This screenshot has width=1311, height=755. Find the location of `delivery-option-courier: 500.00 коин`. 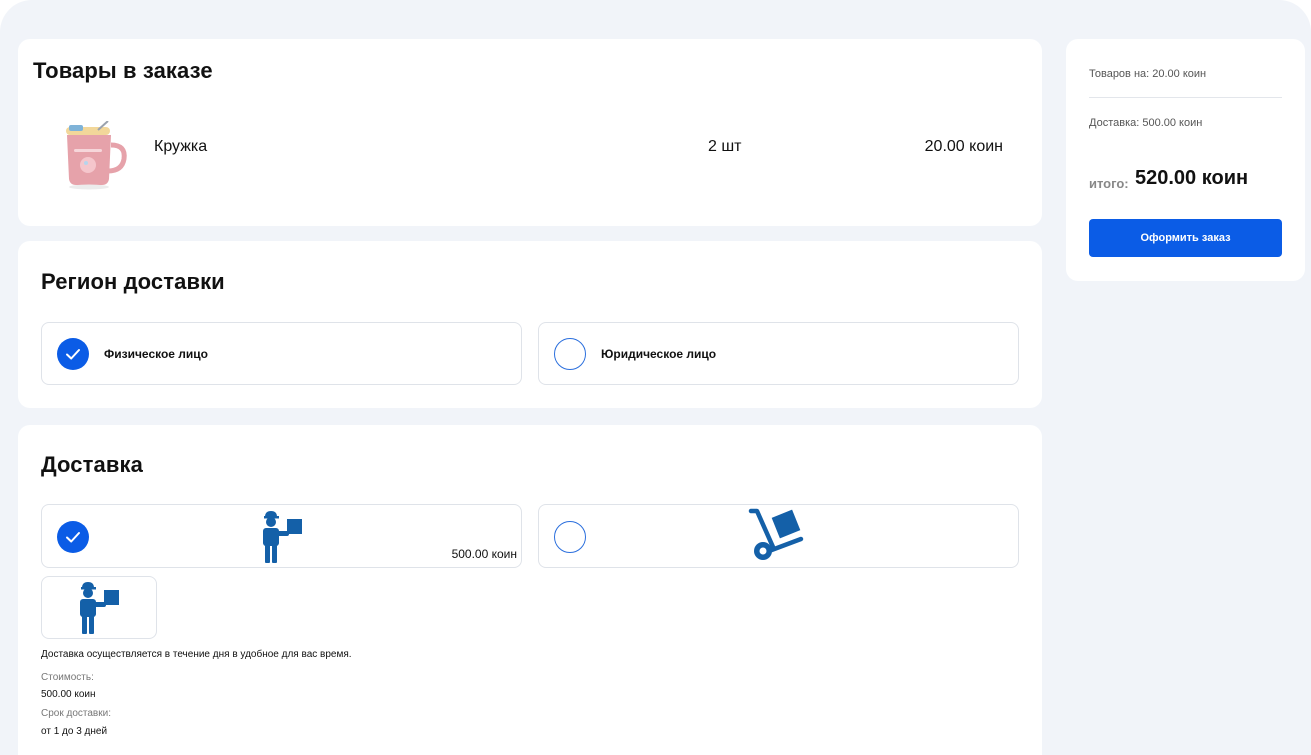

delivery-option-courier: 500.00 коин is located at coordinates (281, 536).